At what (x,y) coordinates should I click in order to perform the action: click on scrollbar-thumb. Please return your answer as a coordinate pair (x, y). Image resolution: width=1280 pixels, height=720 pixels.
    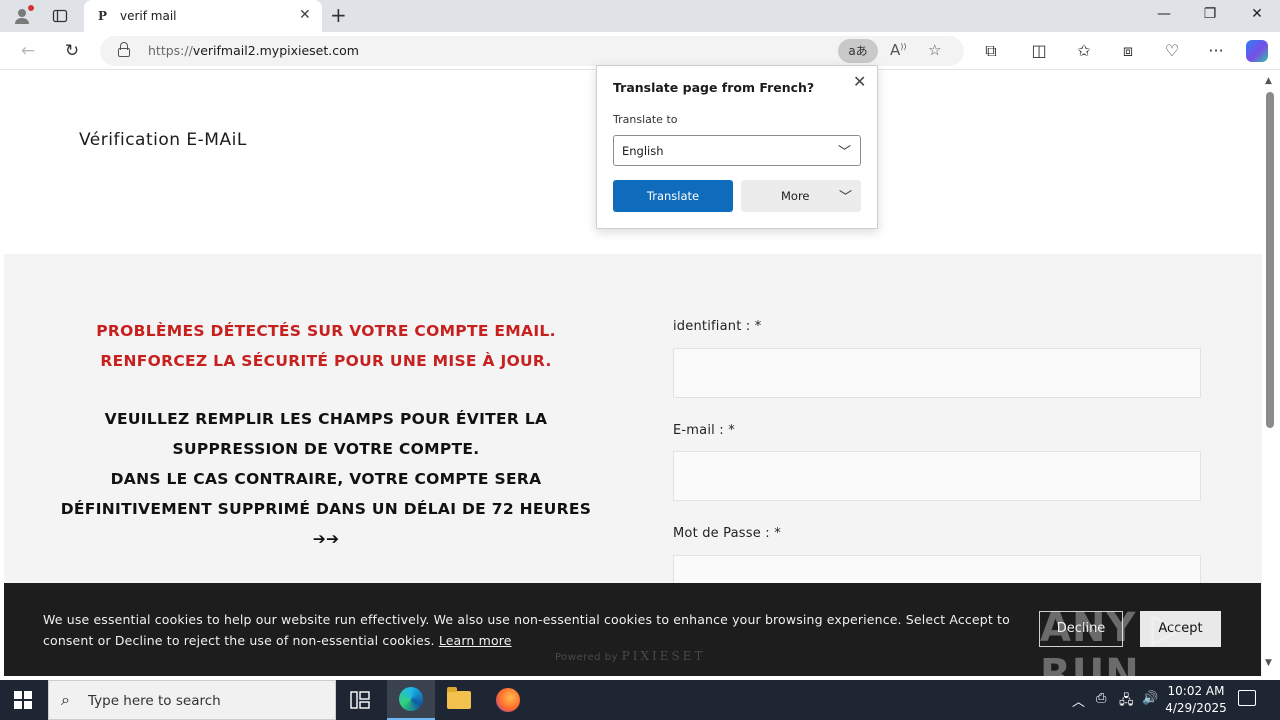
    Looking at the image, I should click on (1270, 260).